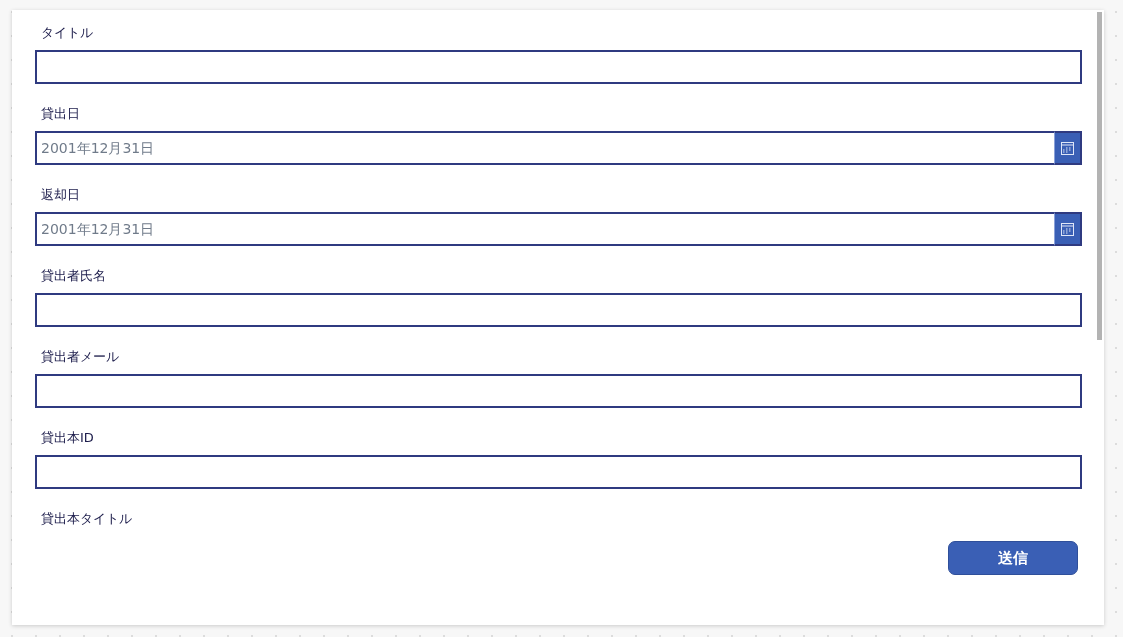  I want to click on field-label: 貸出者氏名, so click(73, 276).